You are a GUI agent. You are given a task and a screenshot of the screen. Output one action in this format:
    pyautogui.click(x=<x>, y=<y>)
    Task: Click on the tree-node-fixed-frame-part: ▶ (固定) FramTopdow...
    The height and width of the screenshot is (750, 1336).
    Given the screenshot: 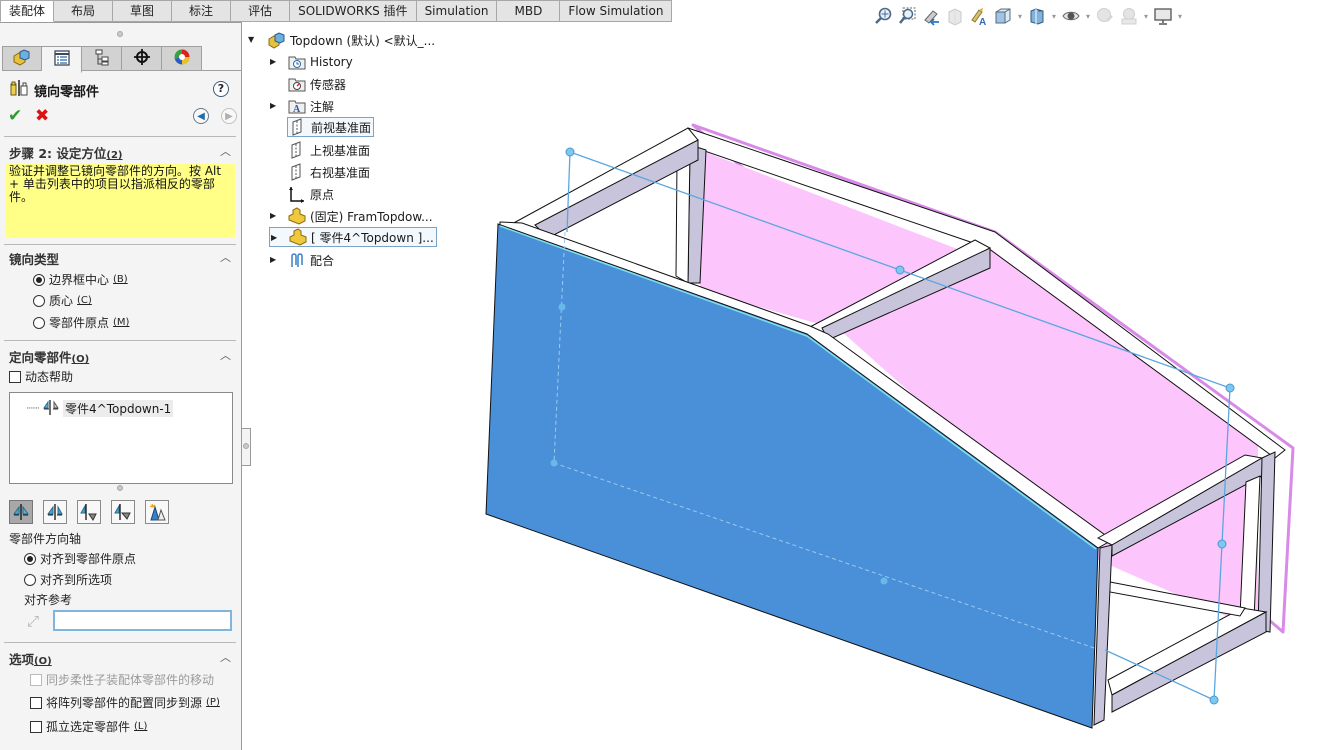 What is the action you would take?
    pyautogui.click(x=351, y=216)
    